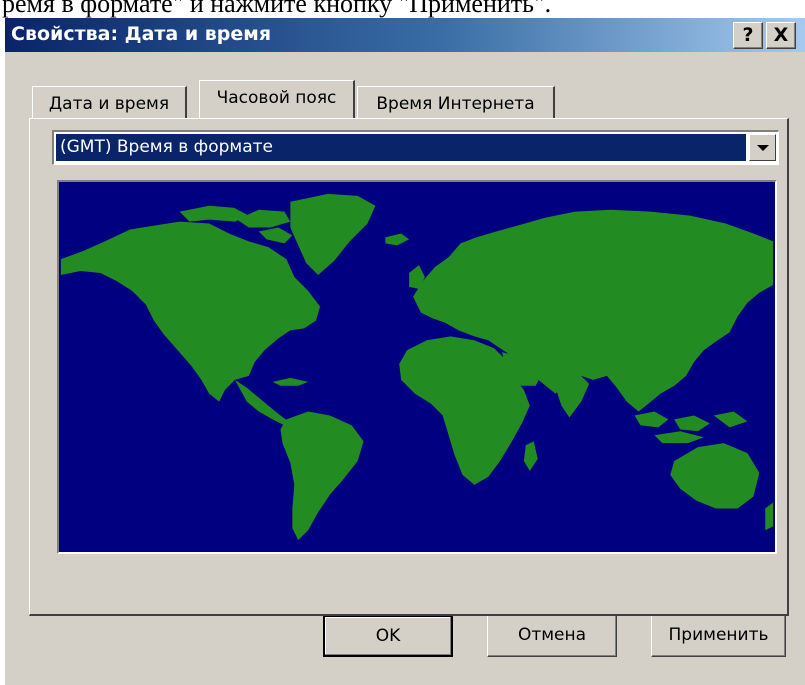 Image resolution: width=805 pixels, height=685 pixels. I want to click on cancel-button: Отмена, so click(552, 636).